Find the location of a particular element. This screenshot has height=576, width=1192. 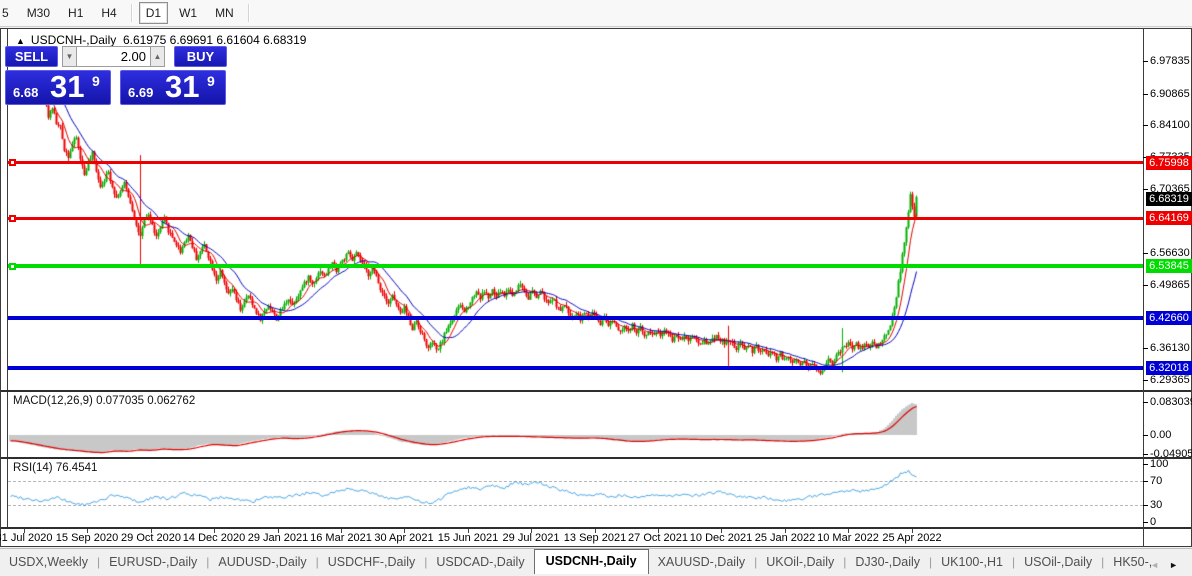

sell-quote-button: 6.68 31 9 is located at coordinates (58, 87).